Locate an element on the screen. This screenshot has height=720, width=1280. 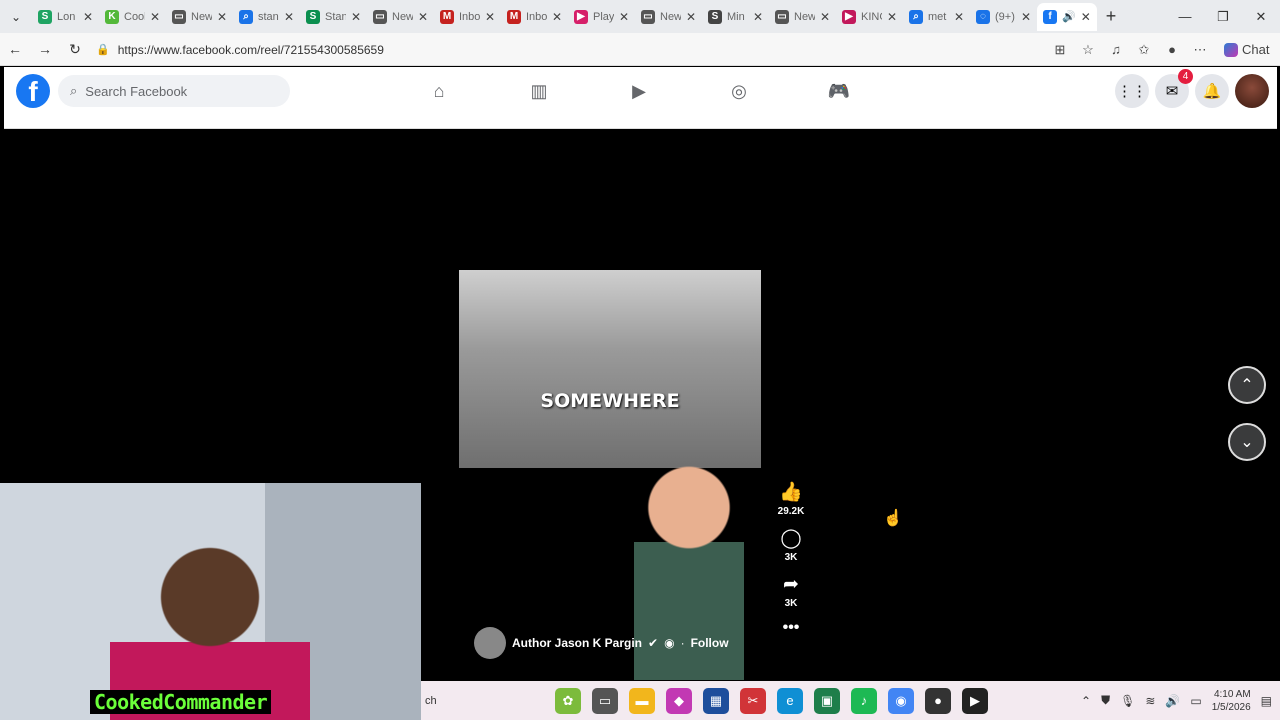
taskbar-search: ch is located at coordinates (466, 701).